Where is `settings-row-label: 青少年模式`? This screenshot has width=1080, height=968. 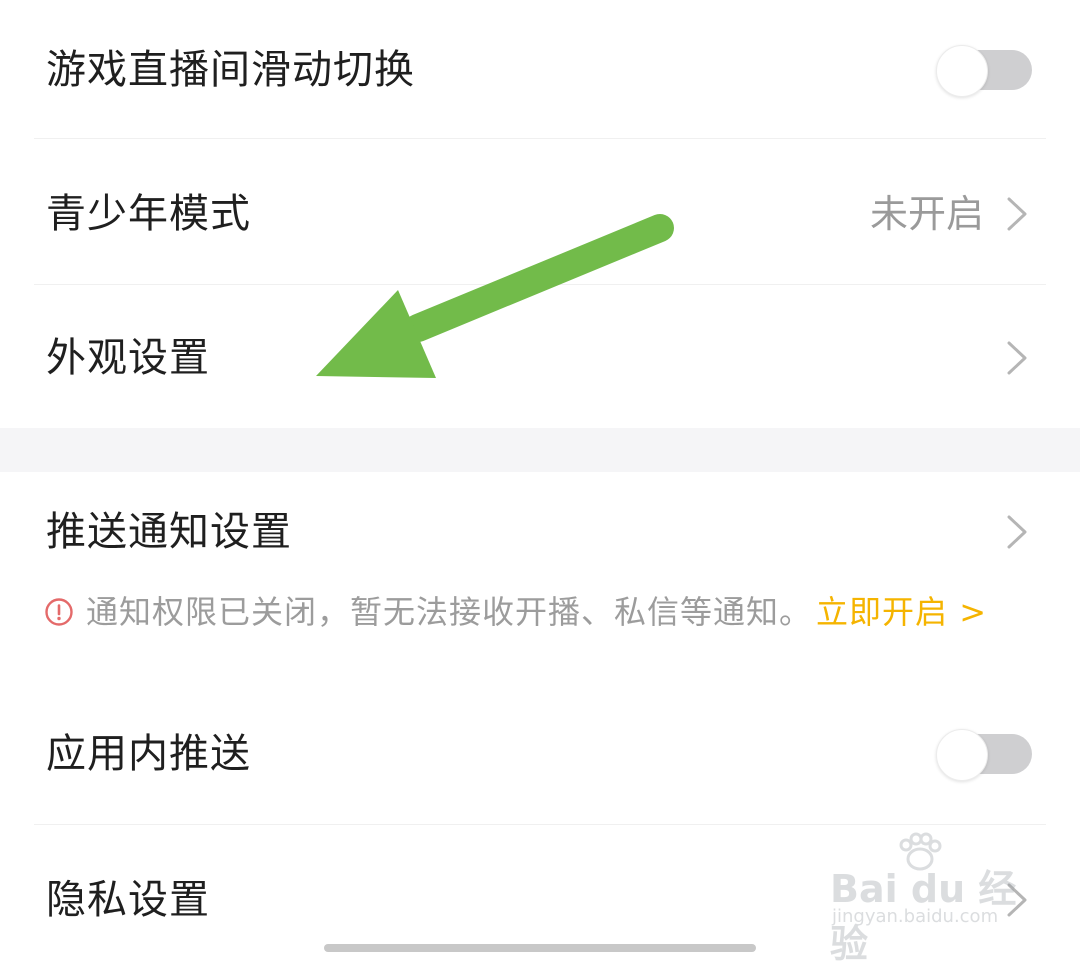 settings-row-label: 青少年模式 is located at coordinates (148, 214).